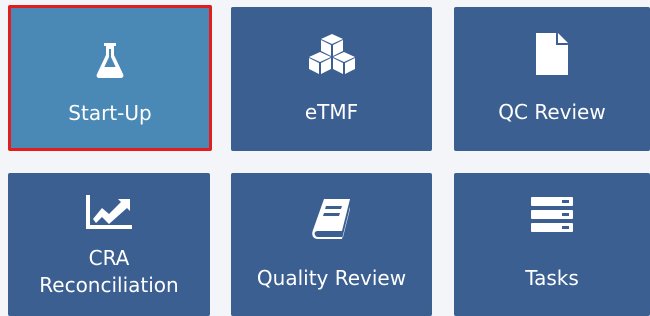 The width and height of the screenshot is (650, 316). What do you see at coordinates (109, 212) in the screenshot?
I see `line-chart-icon` at bounding box center [109, 212].